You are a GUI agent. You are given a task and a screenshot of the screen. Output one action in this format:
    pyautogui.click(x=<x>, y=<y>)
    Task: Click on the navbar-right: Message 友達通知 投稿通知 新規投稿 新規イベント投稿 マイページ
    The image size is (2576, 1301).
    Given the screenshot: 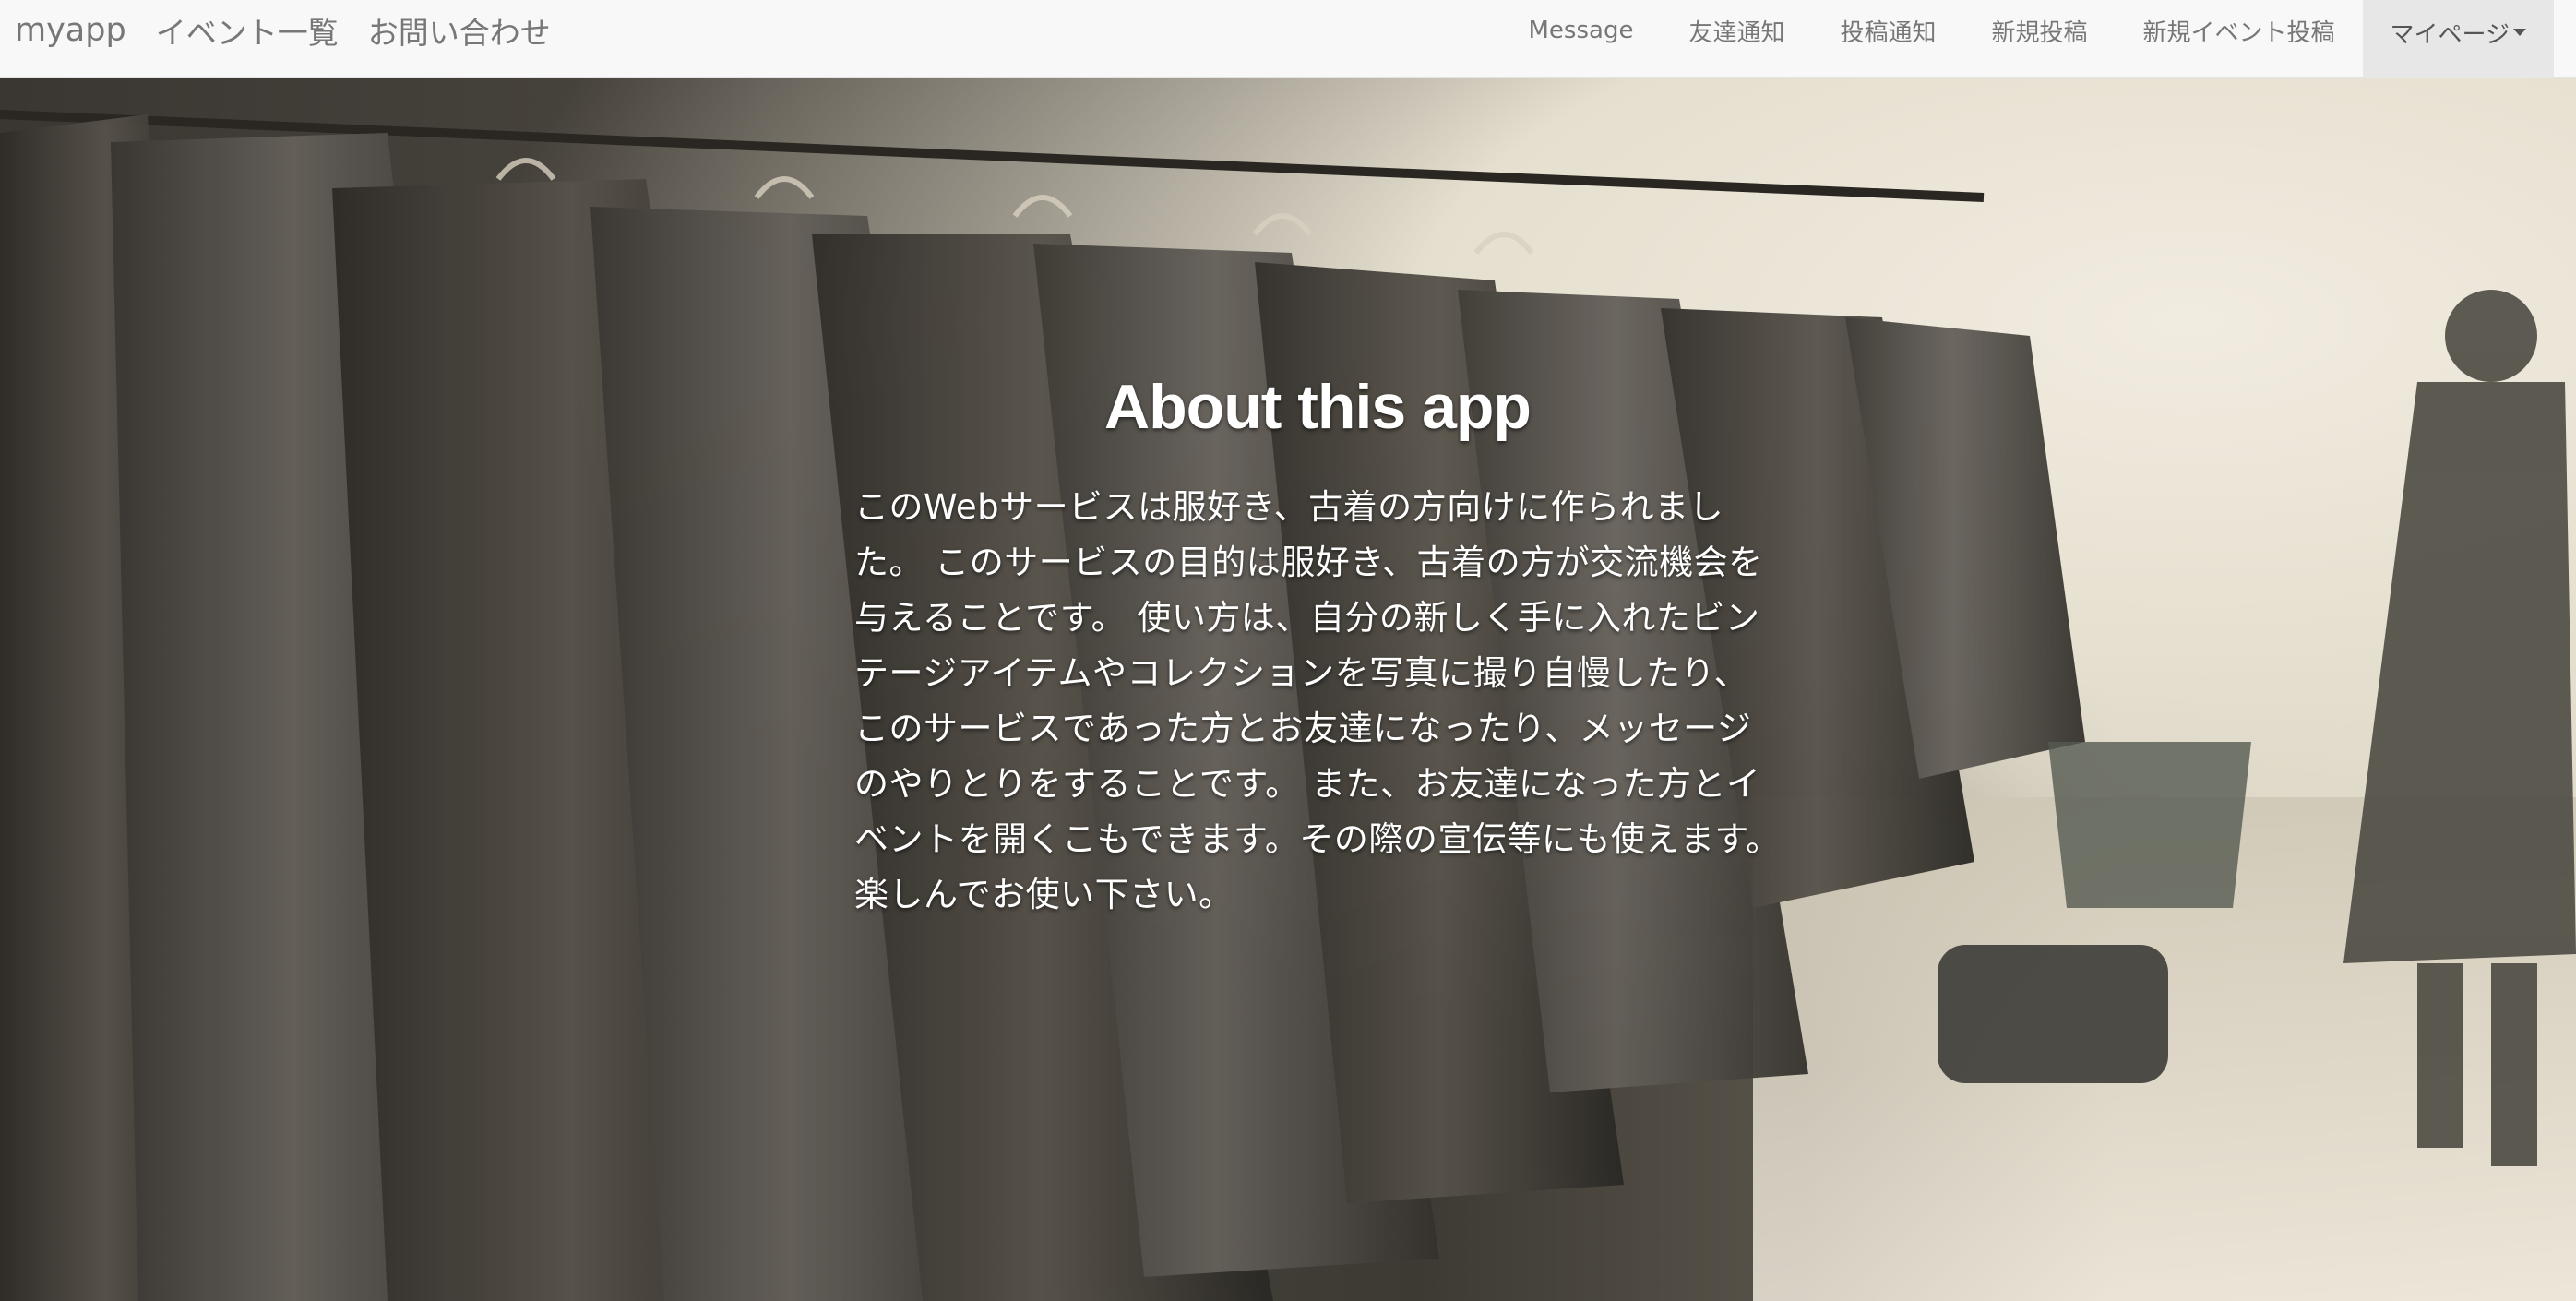 What is the action you would take?
    pyautogui.click(x=2027, y=39)
    